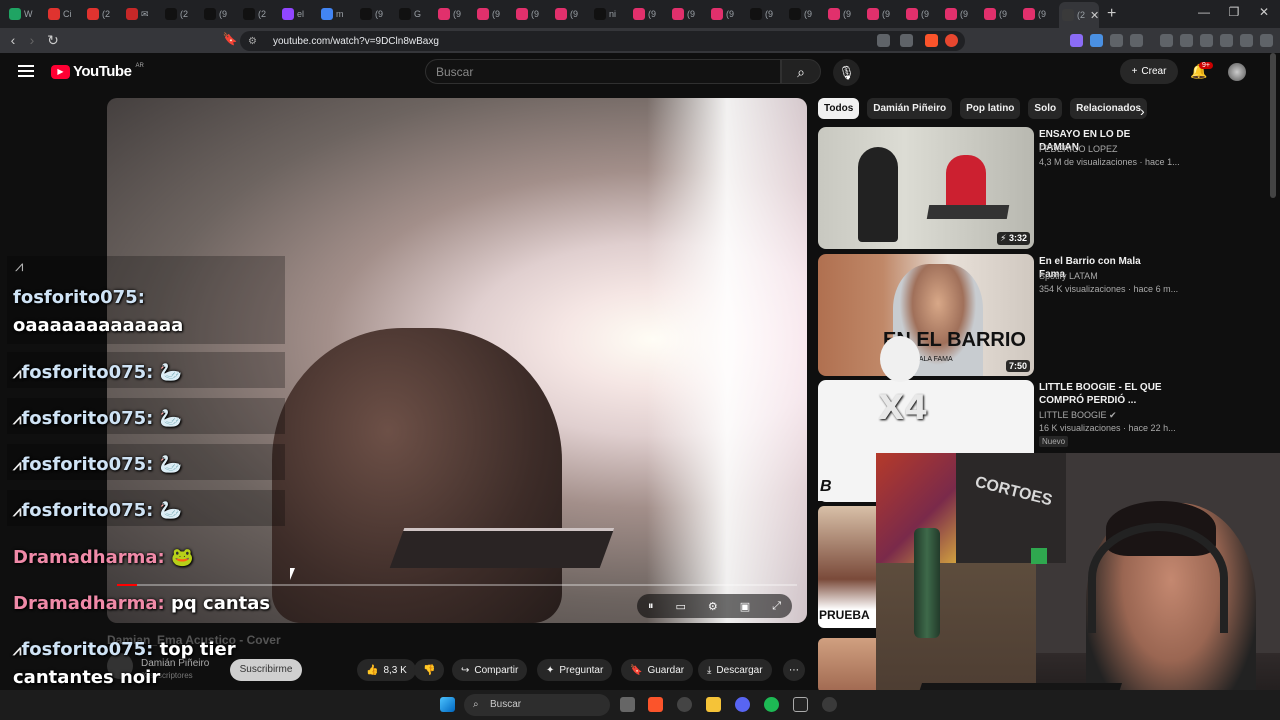  Describe the element at coordinates (1078, 149) in the screenshot. I see `recommendation-channel: FEDERICO LOPEZ` at that location.